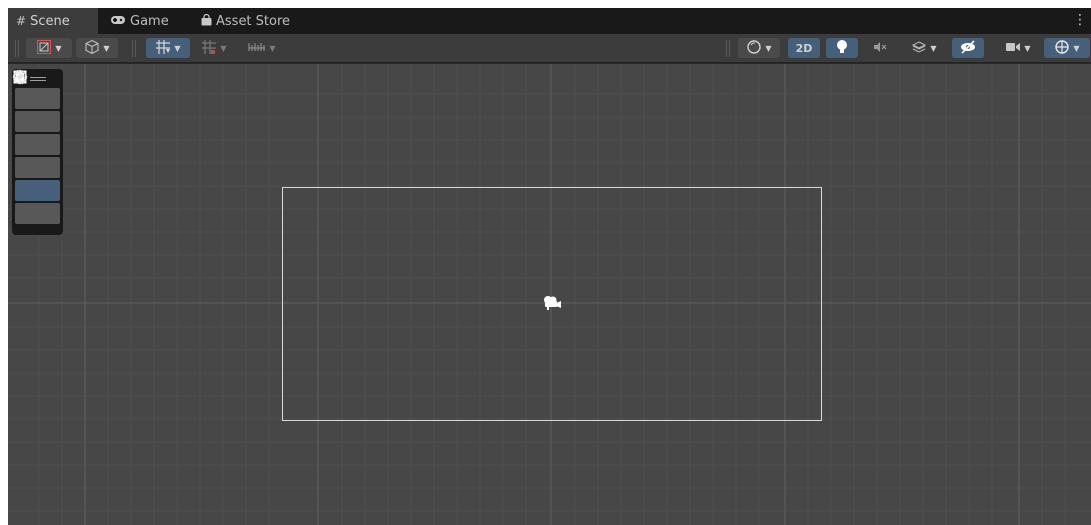 The width and height of the screenshot is (1091, 525). What do you see at coordinates (919, 48) in the screenshot?
I see `effects-layers-icon` at bounding box center [919, 48].